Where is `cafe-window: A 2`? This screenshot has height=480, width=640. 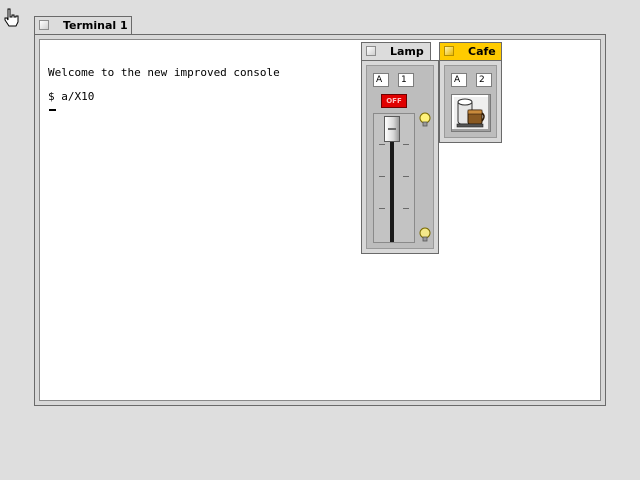
cafe-window: A 2 is located at coordinates (470, 101).